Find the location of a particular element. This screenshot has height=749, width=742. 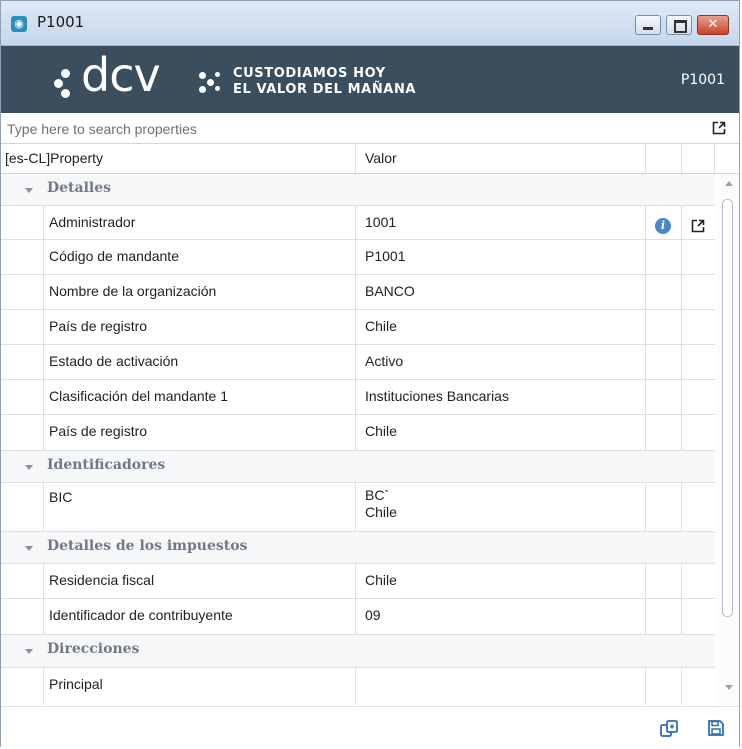

property-value: P1001 is located at coordinates (385, 256).